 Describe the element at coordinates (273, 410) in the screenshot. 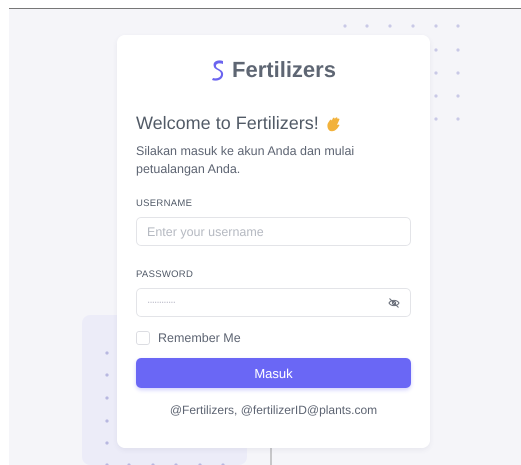

I see `contact-text: @Fertilizers, @fertilizerID@plants.com` at that location.